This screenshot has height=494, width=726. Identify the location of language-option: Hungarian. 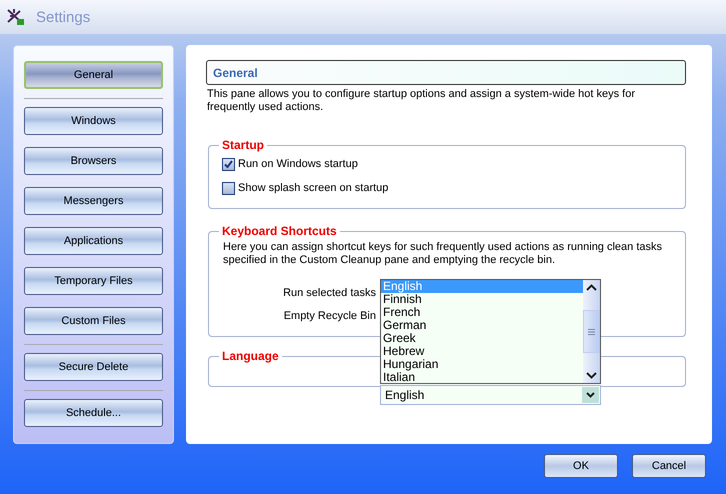
(482, 364).